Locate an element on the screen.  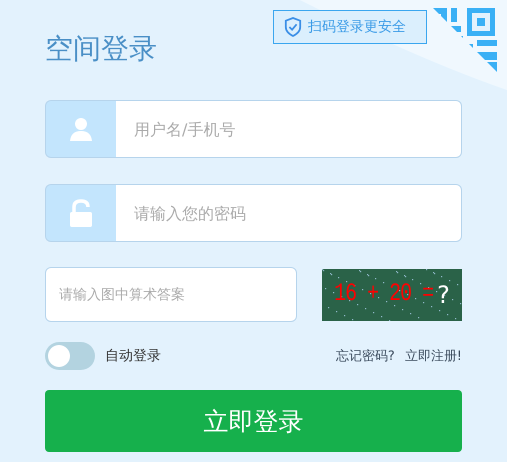
register-link: 立即注册! is located at coordinates (433, 356).